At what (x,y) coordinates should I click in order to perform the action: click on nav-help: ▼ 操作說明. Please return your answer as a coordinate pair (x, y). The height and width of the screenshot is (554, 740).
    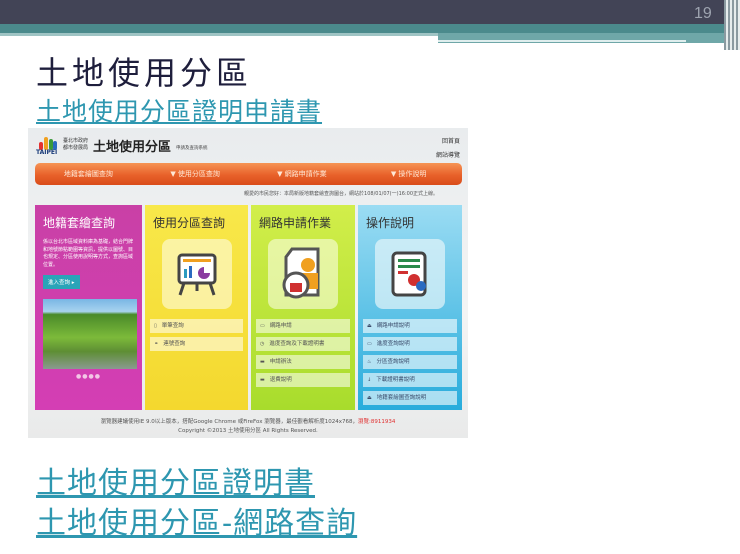
    Looking at the image, I should click on (408, 174).